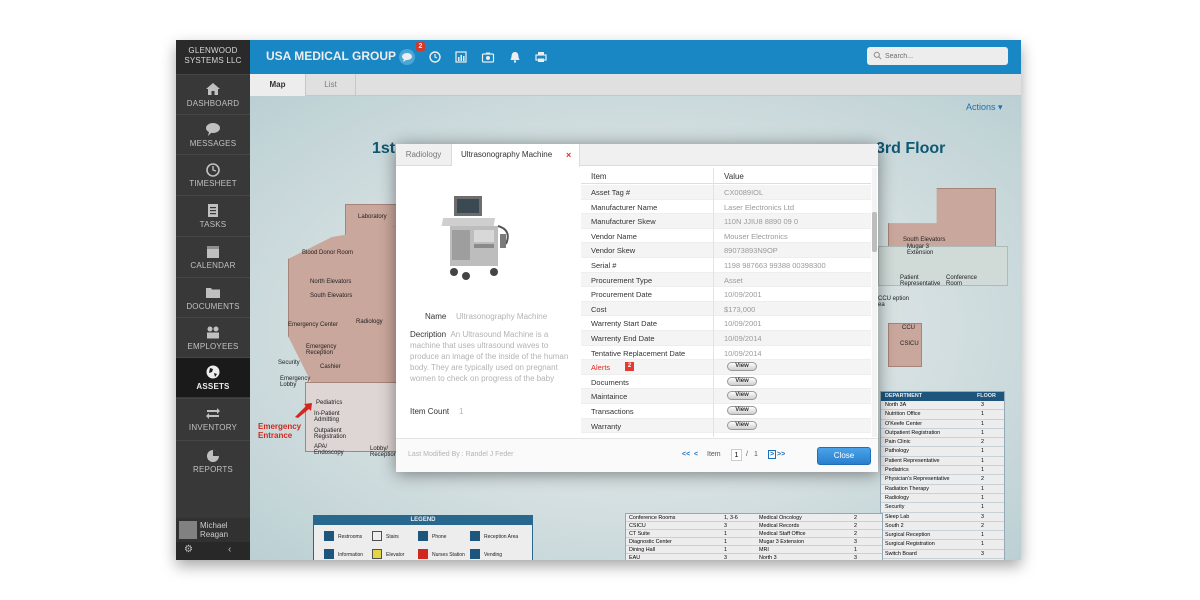  What do you see at coordinates (623, 222) in the screenshot?
I see `property-key: Manufacturer Skew` at bounding box center [623, 222].